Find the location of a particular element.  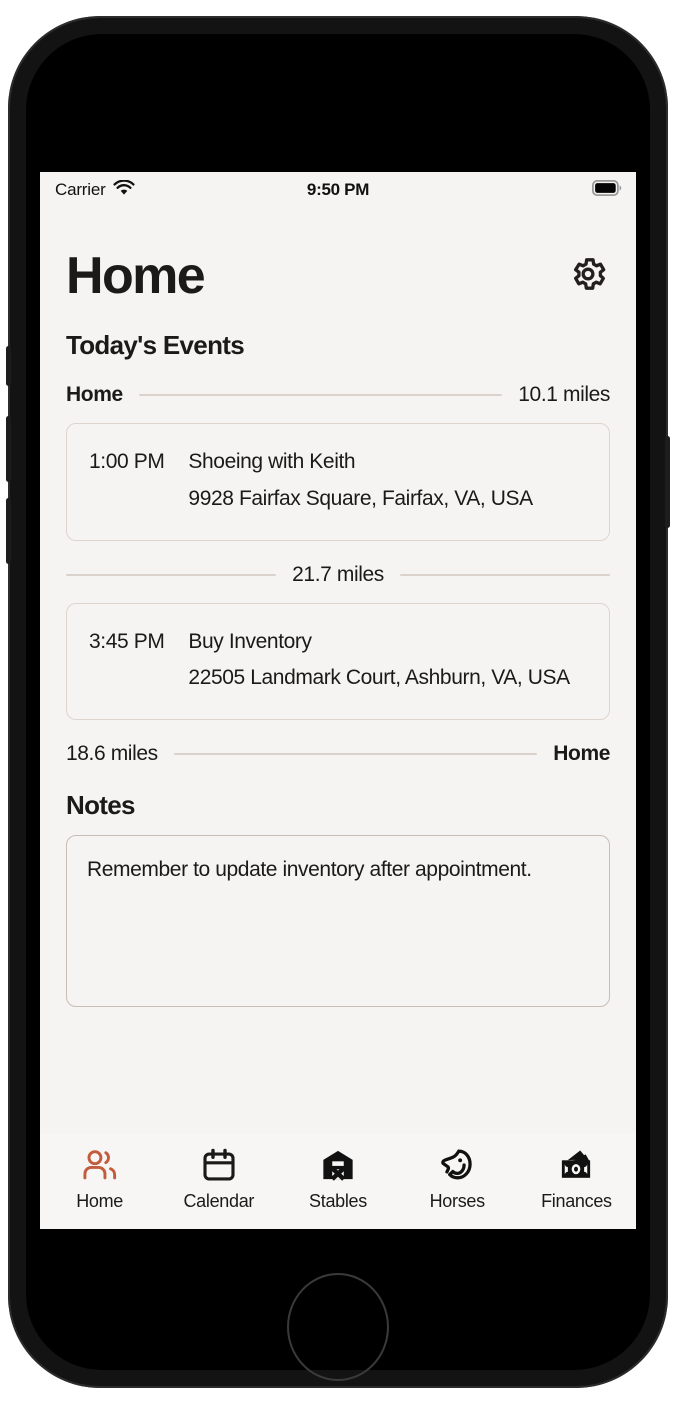

section-heading-notes: Notes is located at coordinates (100, 805).